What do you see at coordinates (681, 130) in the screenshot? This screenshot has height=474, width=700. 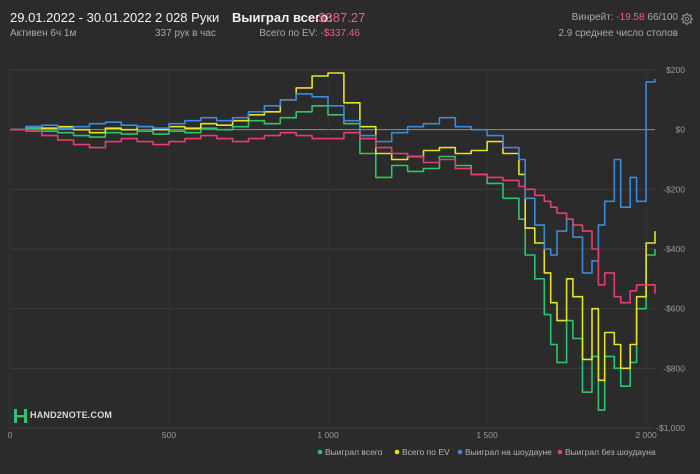 I see `y-tick-label: $0` at bounding box center [681, 130].